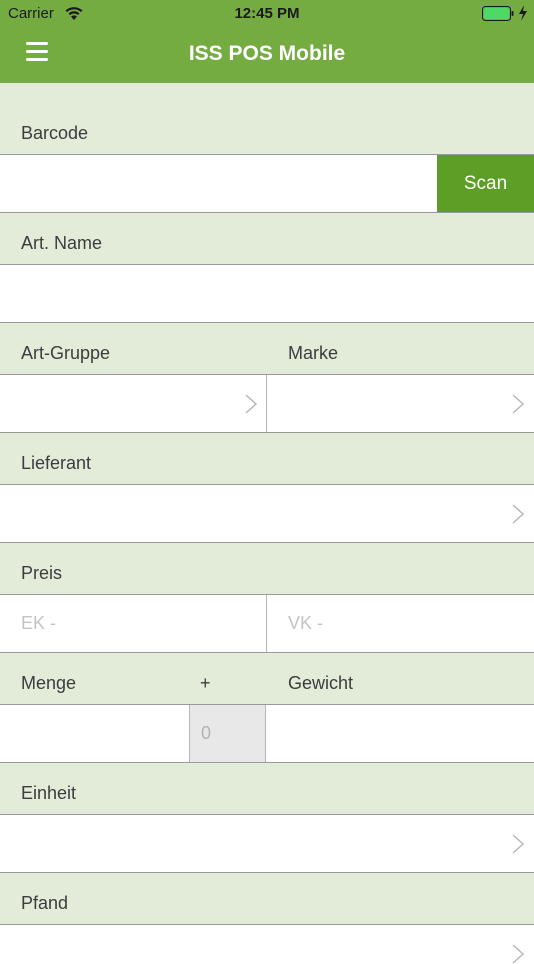 The width and height of the screenshot is (534, 964). I want to click on navigation-bar: ISS POS Mobile, so click(267, 55).